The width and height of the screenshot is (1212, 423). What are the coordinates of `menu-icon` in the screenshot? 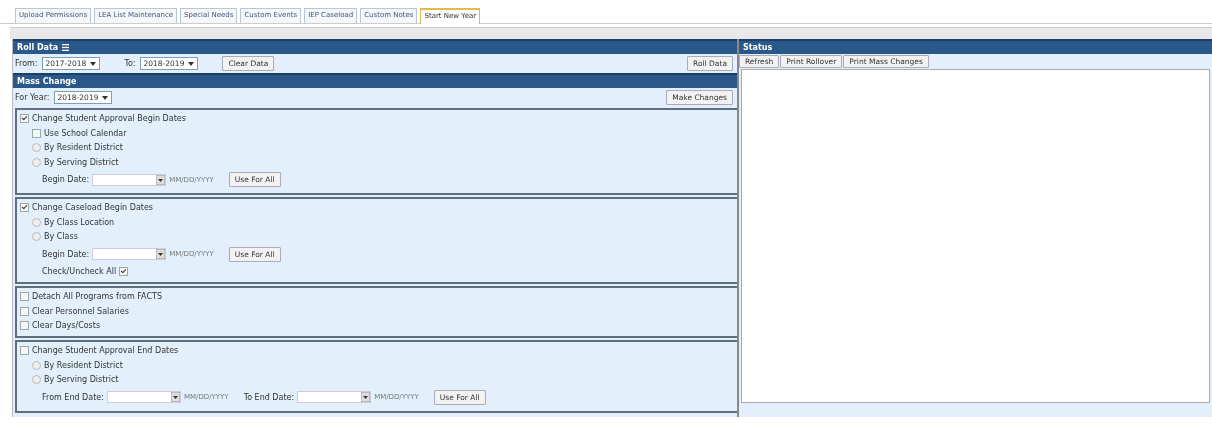 It's located at (66, 47).